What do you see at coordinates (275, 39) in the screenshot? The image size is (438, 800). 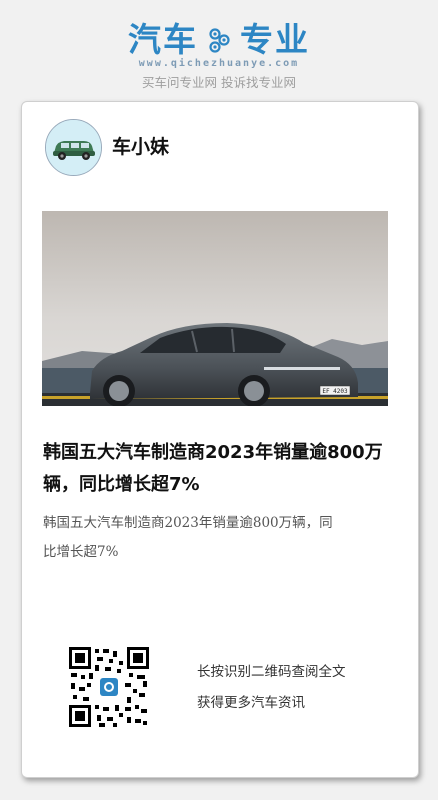 I see `logo-text-right: 专业` at bounding box center [275, 39].